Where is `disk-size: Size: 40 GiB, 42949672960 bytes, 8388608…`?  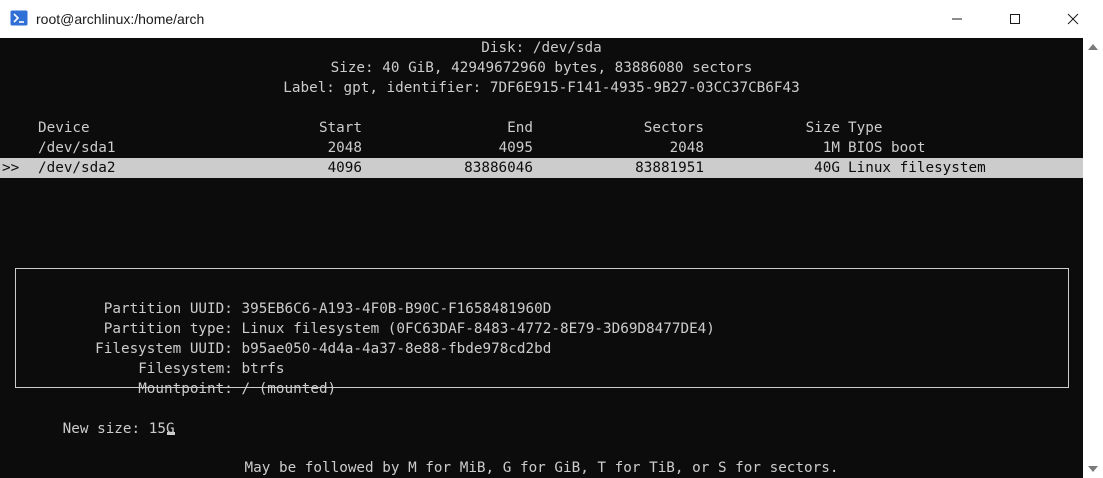
disk-size: Size: 40 GiB, 42949672960 bytes, 8388608… is located at coordinates (541, 68).